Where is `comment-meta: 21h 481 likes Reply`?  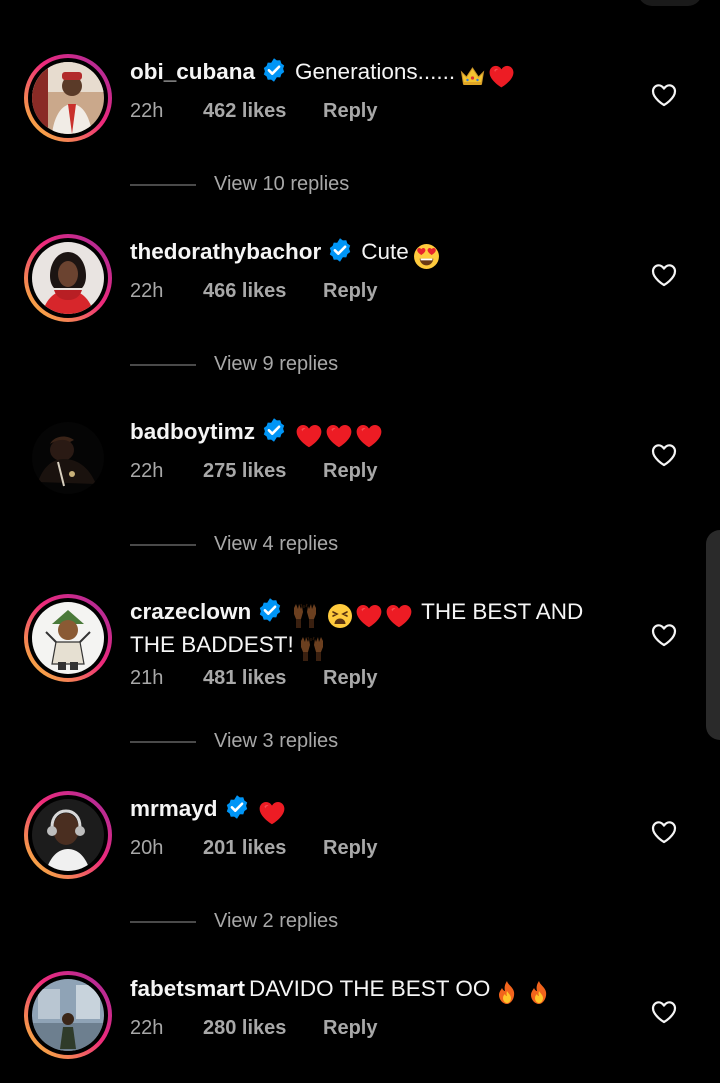
comment-meta: 21h 481 likes Reply is located at coordinates (253, 678).